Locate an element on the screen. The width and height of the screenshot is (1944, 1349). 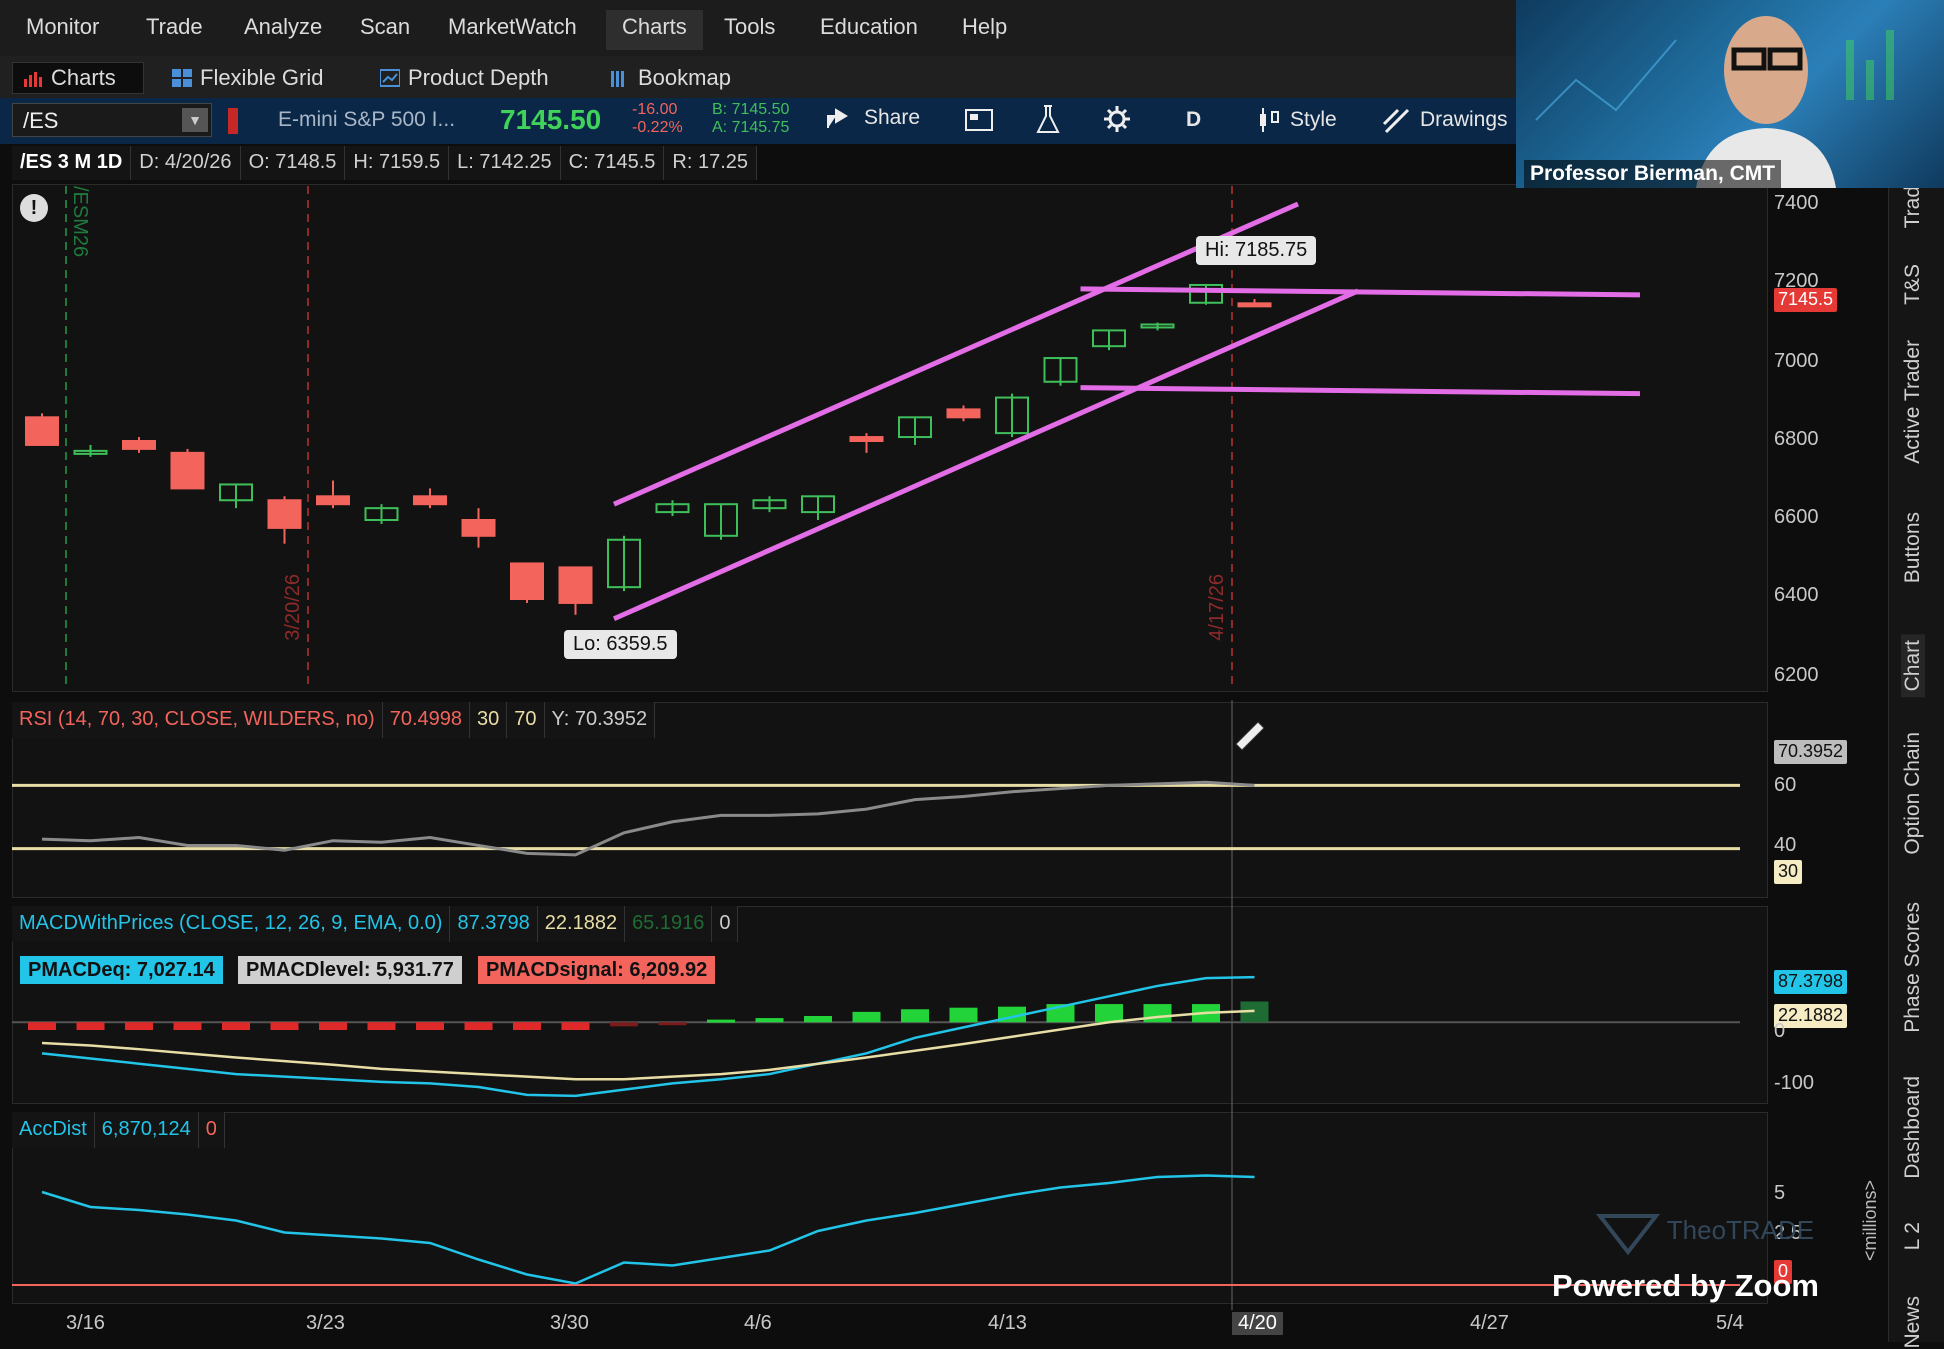
pencil-cursor-icon is located at coordinates (1250, 736).